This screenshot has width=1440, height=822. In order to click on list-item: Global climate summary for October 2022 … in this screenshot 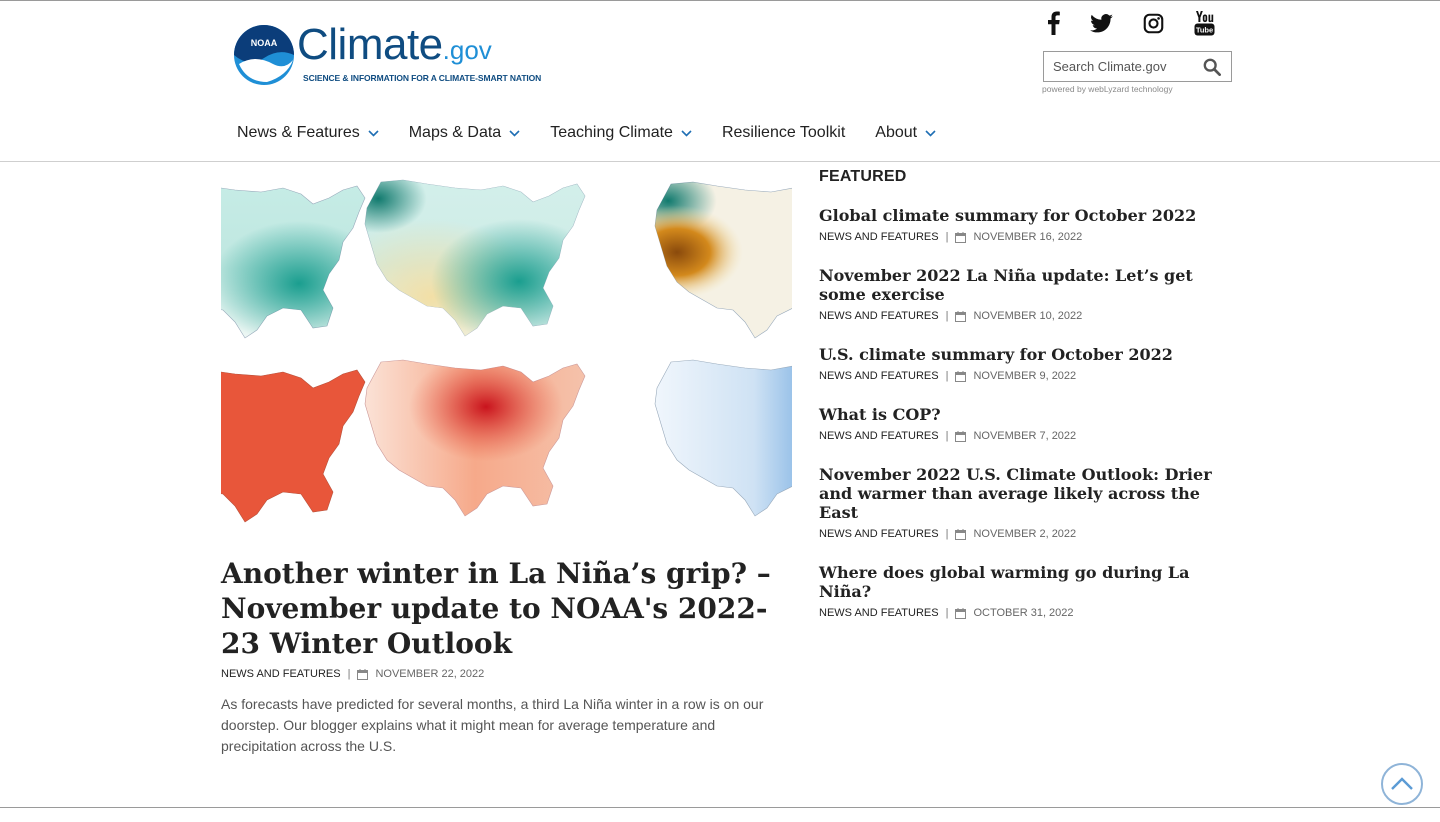, I will do `click(1019, 224)`.